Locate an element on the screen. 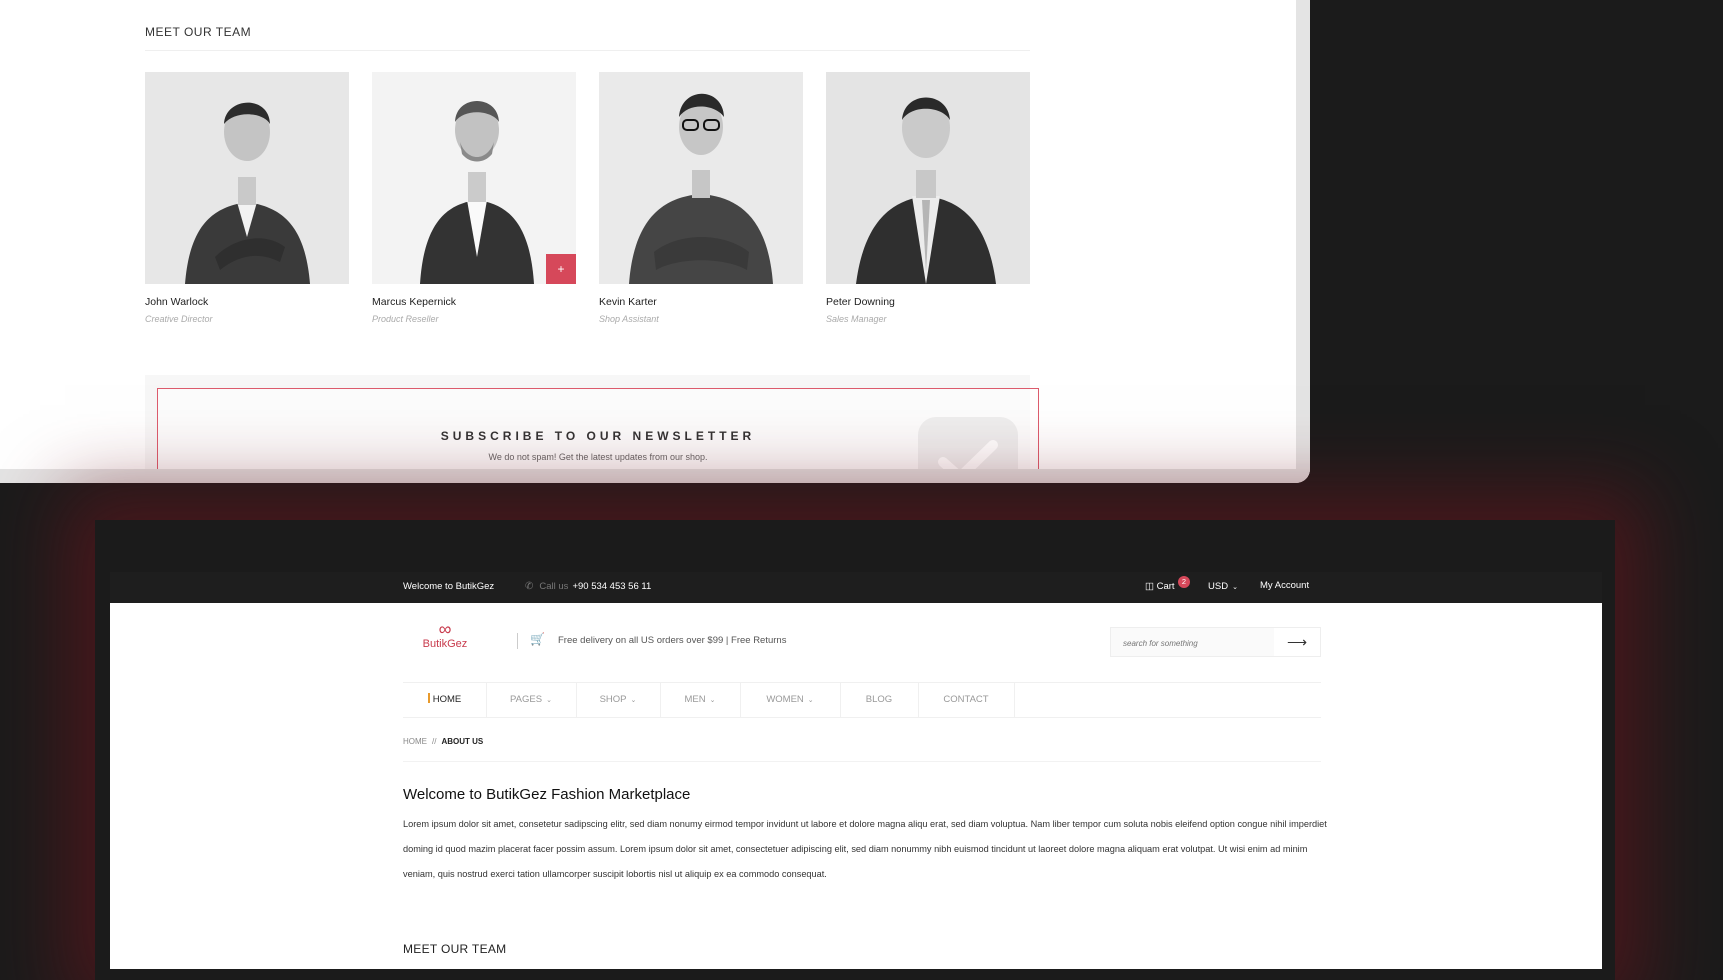  member-role: Shop Assistant is located at coordinates (629, 319).